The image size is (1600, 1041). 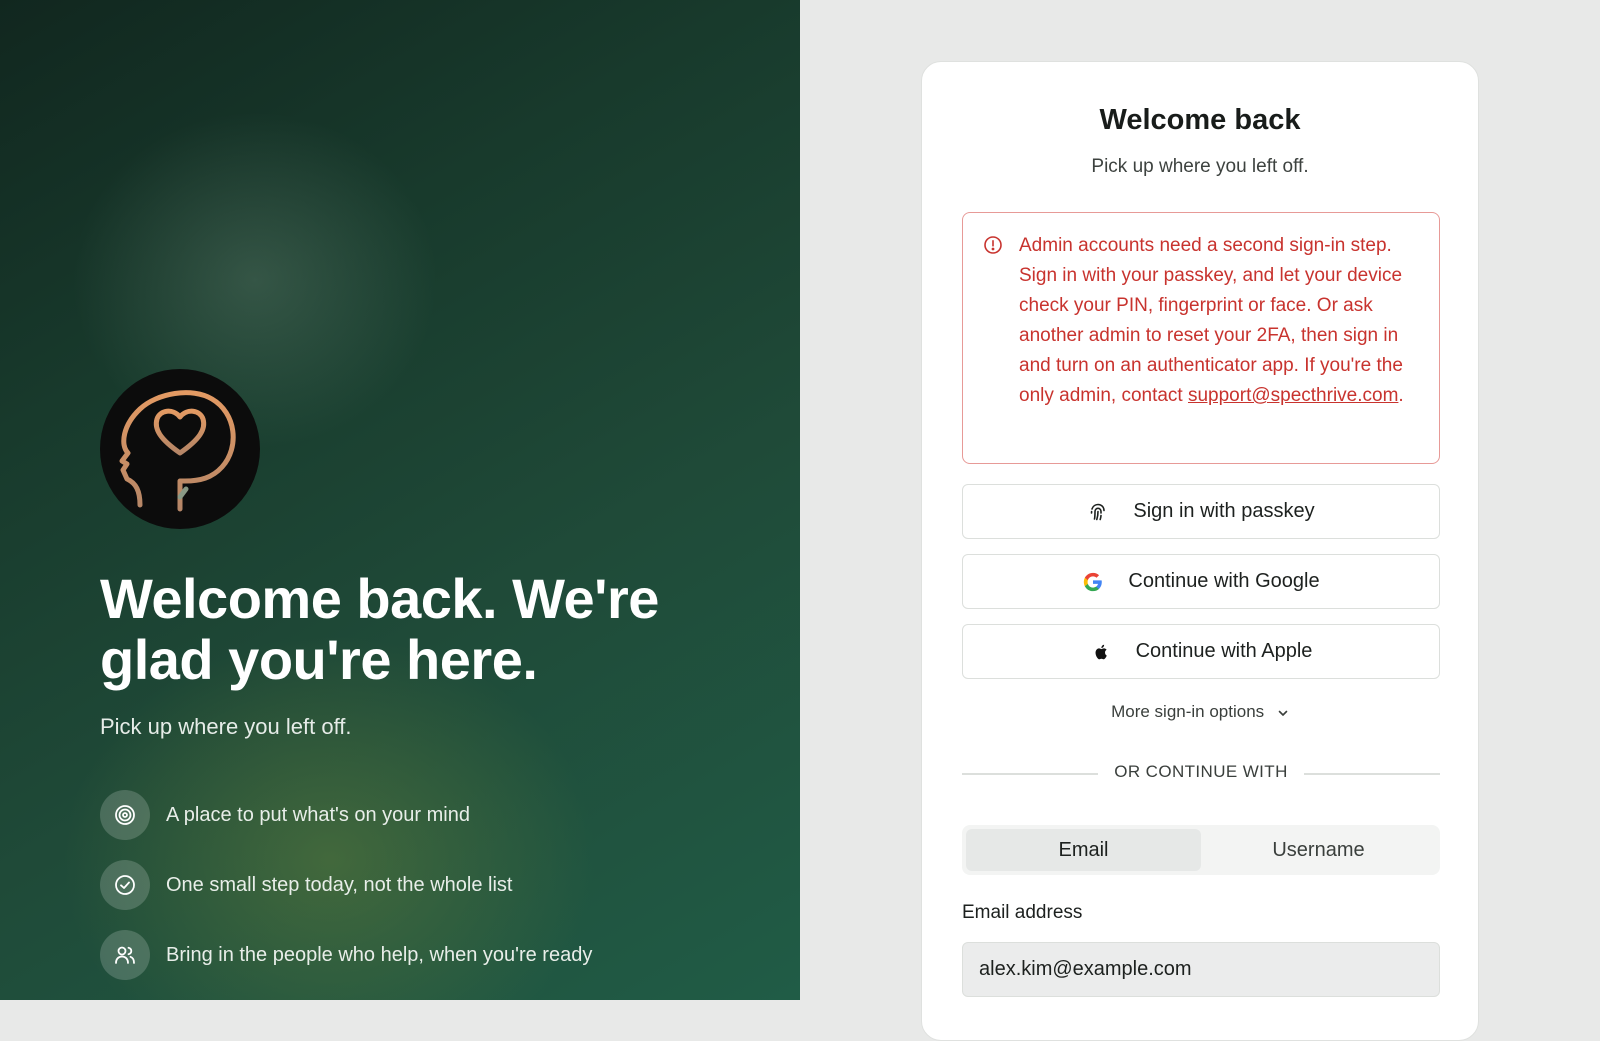 I want to click on fingerprint-icon, so click(x=1098, y=511).